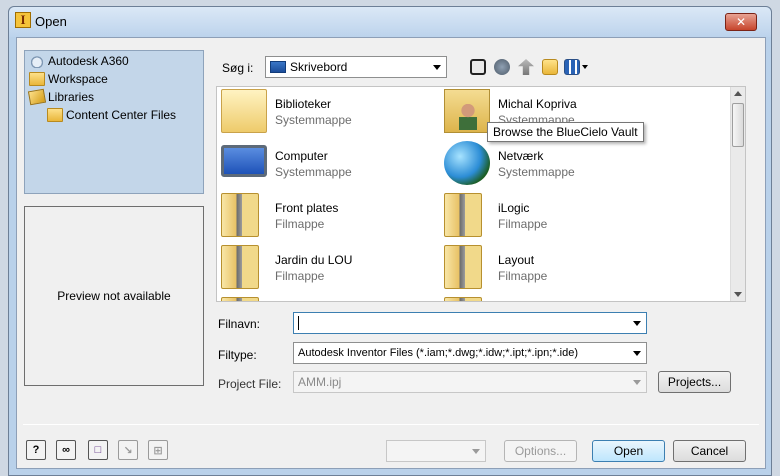 The height and width of the screenshot is (476, 780). What do you see at coordinates (436, 451) in the screenshot?
I see `extra-dropdown` at bounding box center [436, 451].